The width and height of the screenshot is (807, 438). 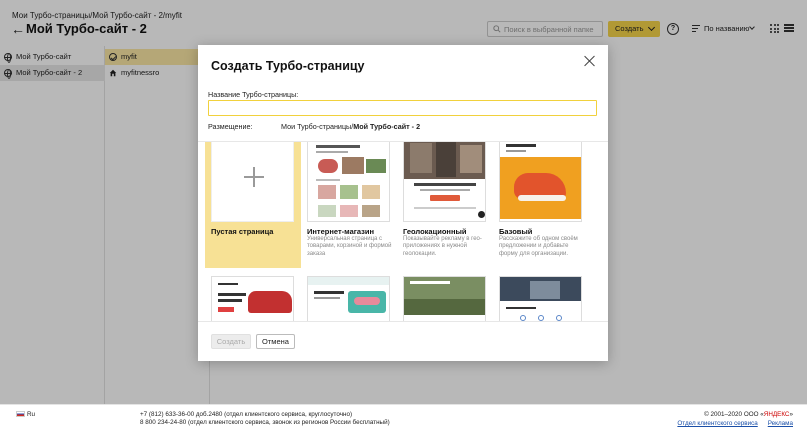 What do you see at coordinates (403, 341) in the screenshot?
I see `dialog-footer: Создать Отмена` at bounding box center [403, 341].